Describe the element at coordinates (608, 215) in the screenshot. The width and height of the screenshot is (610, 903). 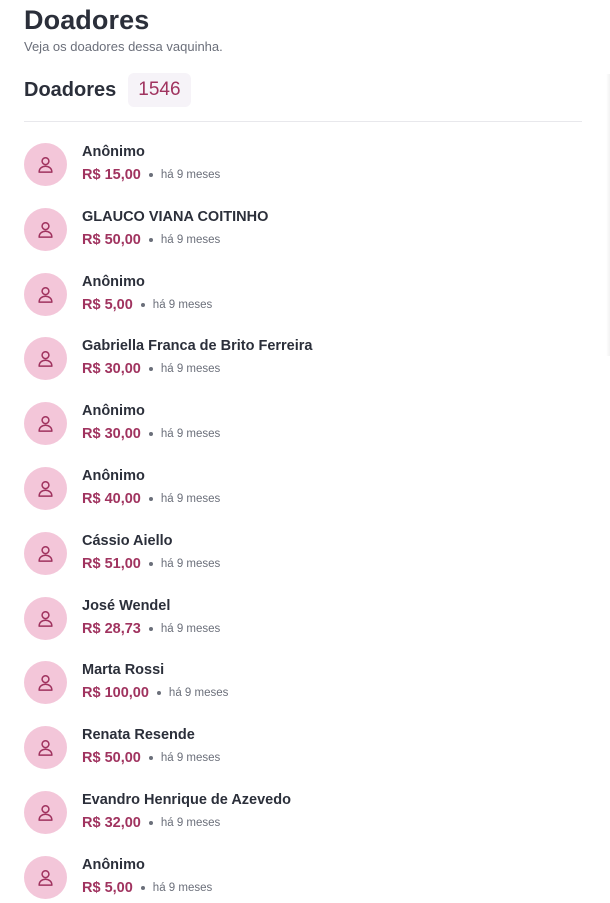
I see `side-panel-edge` at that location.